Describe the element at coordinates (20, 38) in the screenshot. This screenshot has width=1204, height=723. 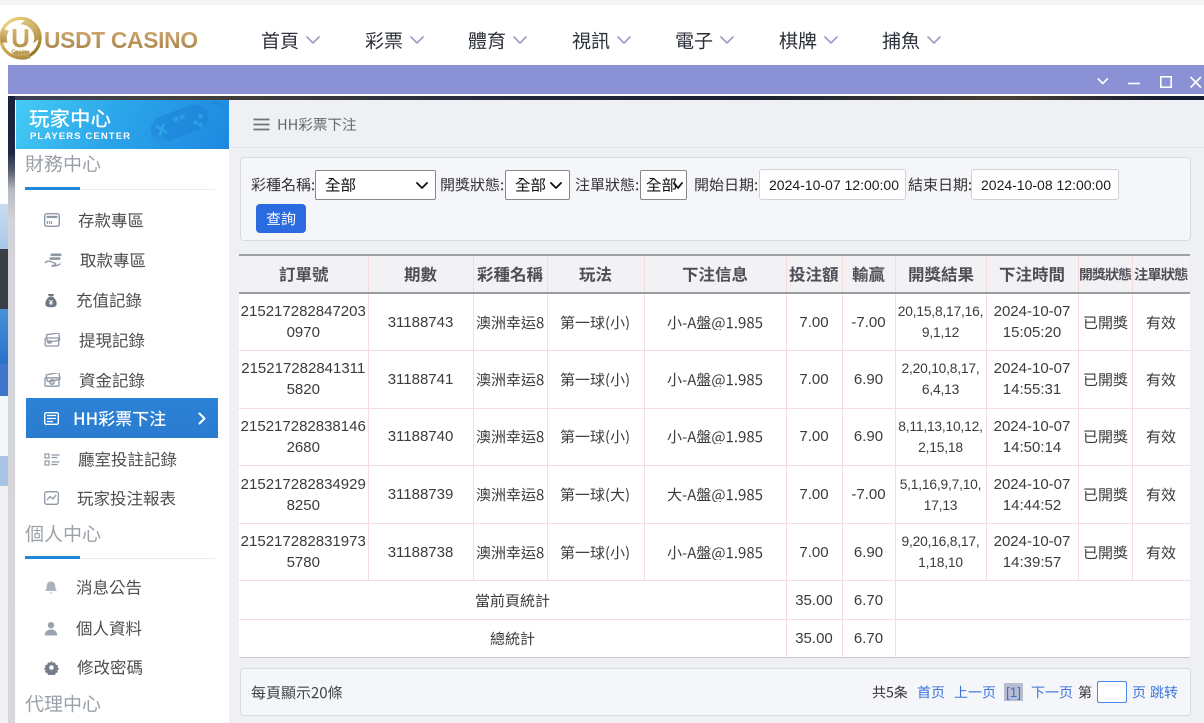
I see `svg-text: U` at that location.